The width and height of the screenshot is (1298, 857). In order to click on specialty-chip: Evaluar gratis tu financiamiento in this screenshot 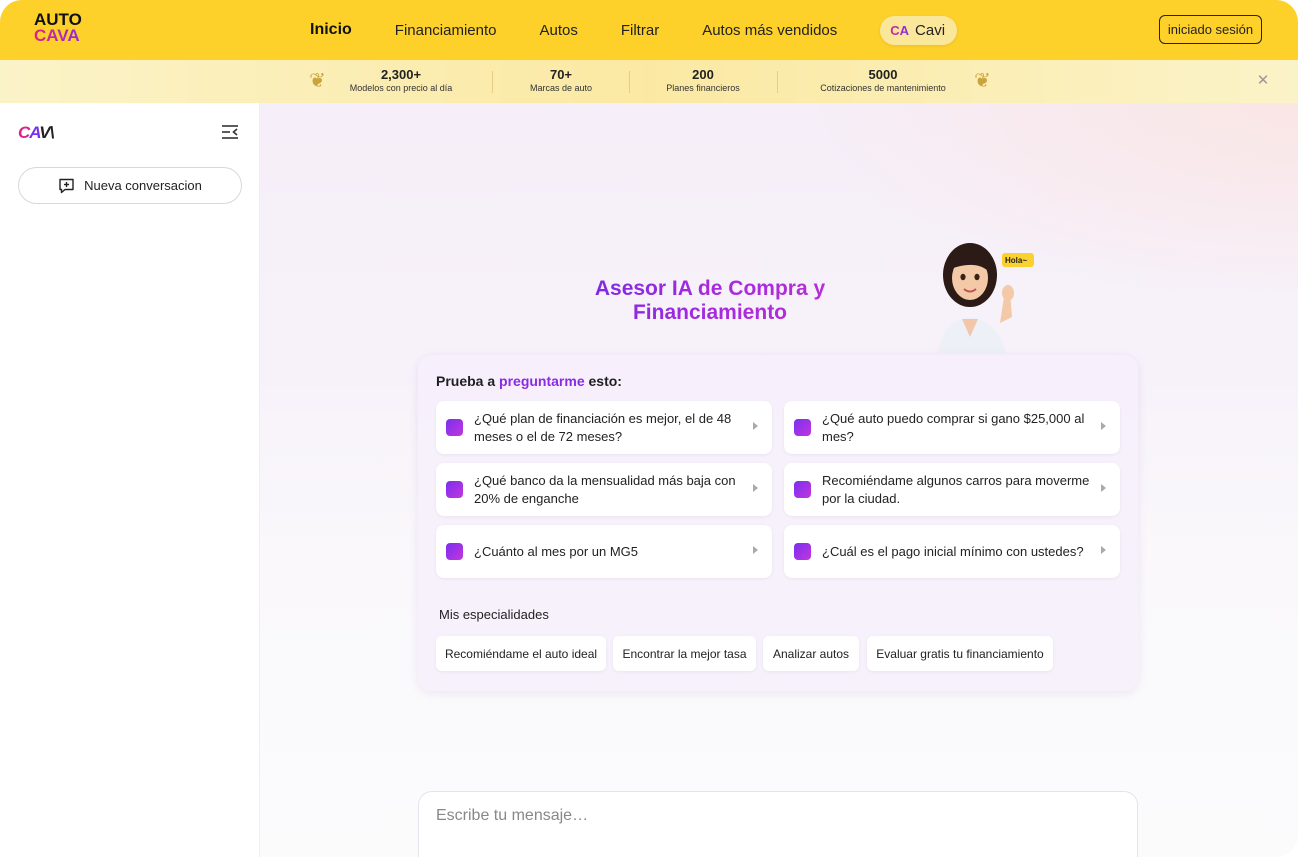, I will do `click(960, 653)`.